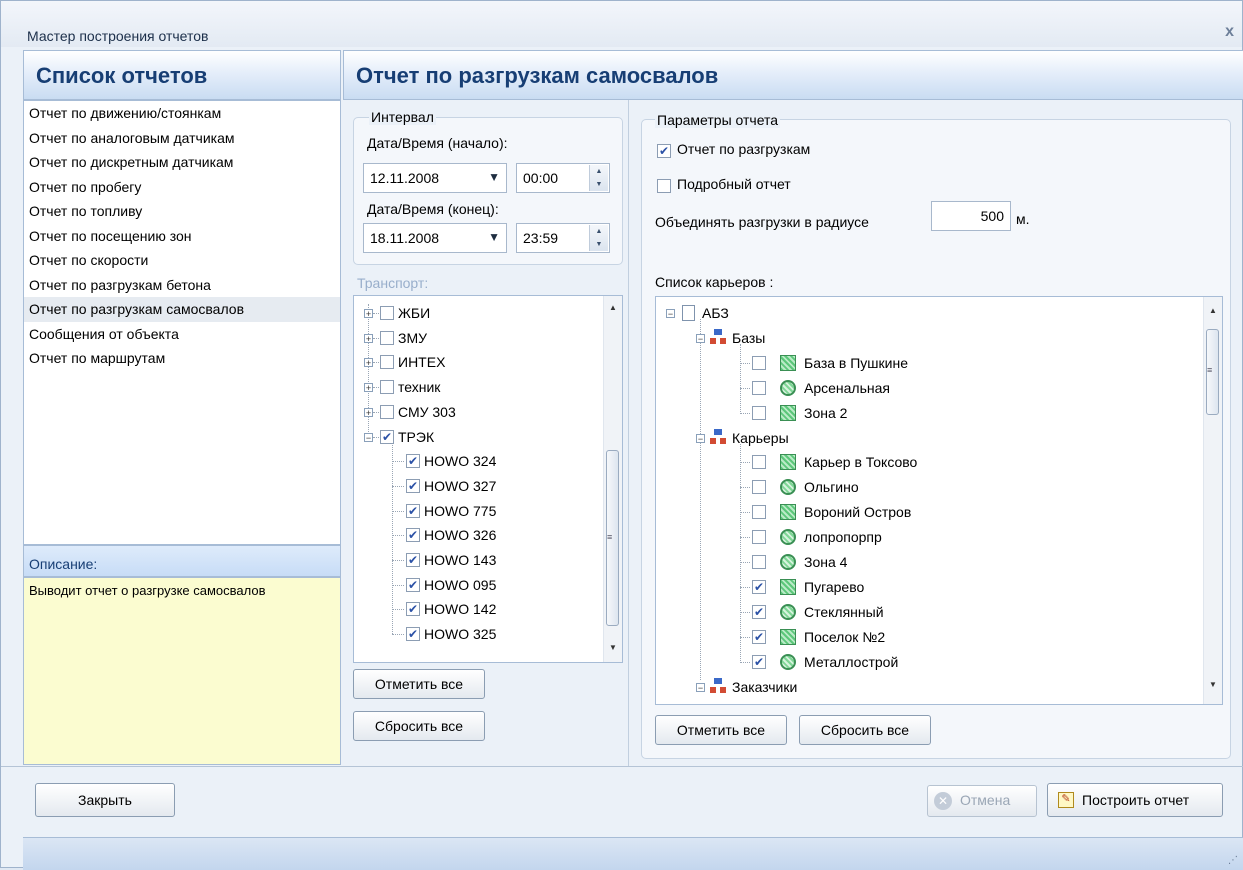 This screenshot has width=1243, height=870. What do you see at coordinates (182, 187) in the screenshot?
I see `report-list-item: Отчет по пробегу` at bounding box center [182, 187].